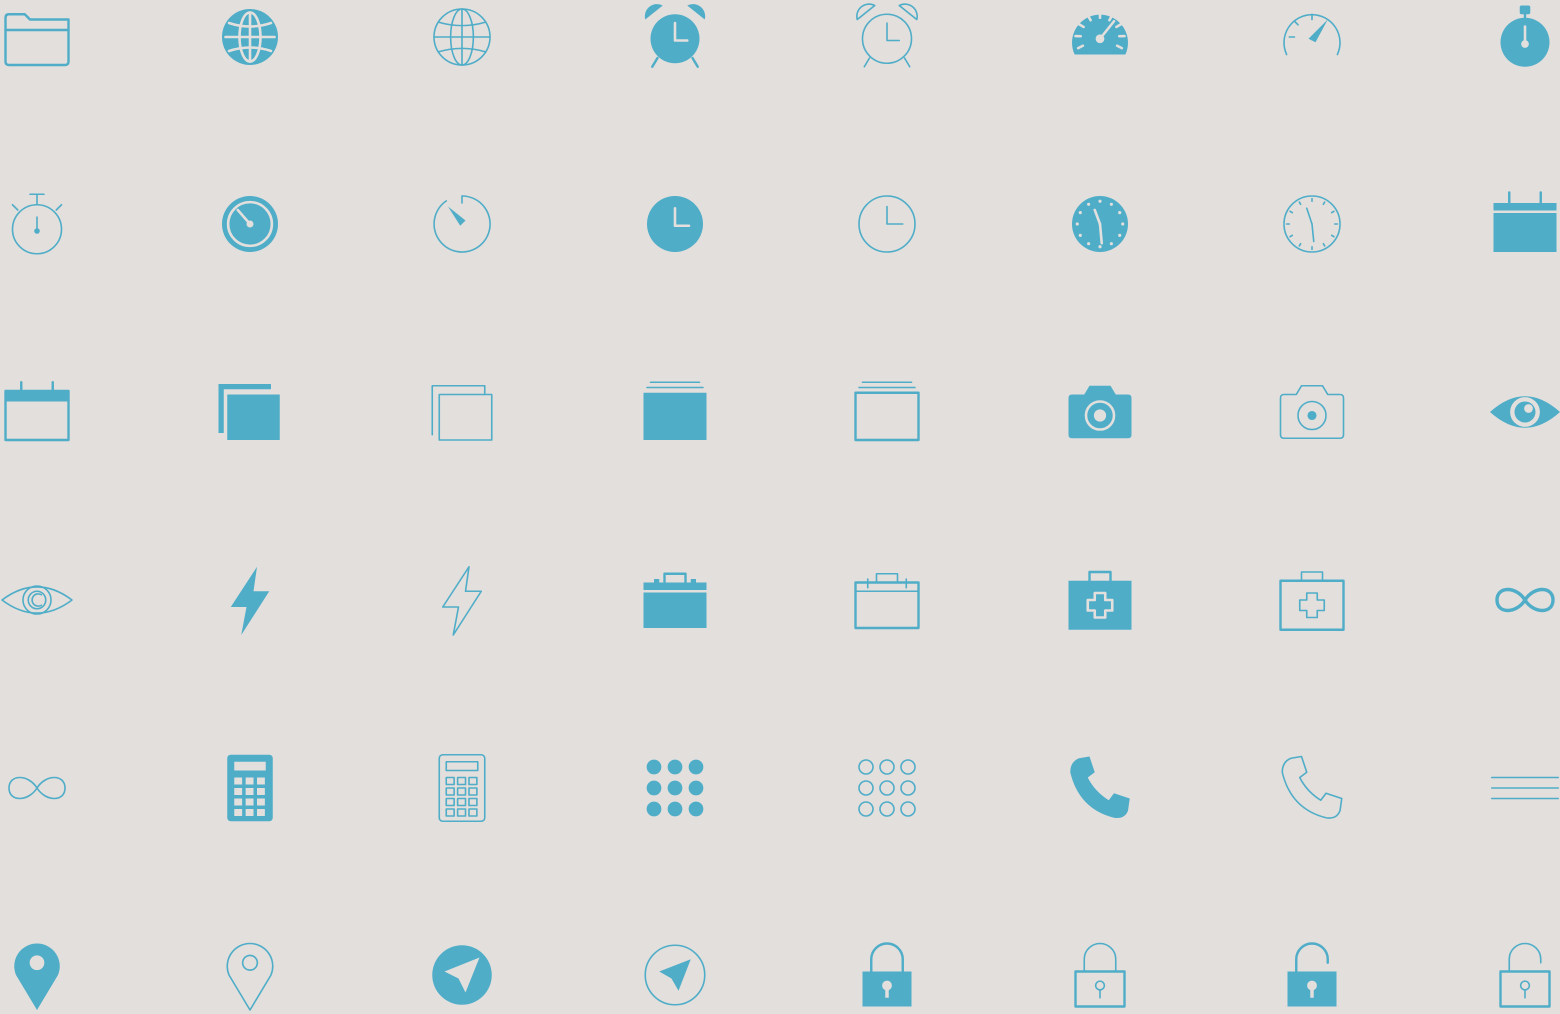 This screenshot has width=1560, height=1014. What do you see at coordinates (462, 39) in the screenshot?
I see `globe-outline-icon-graphic` at bounding box center [462, 39].